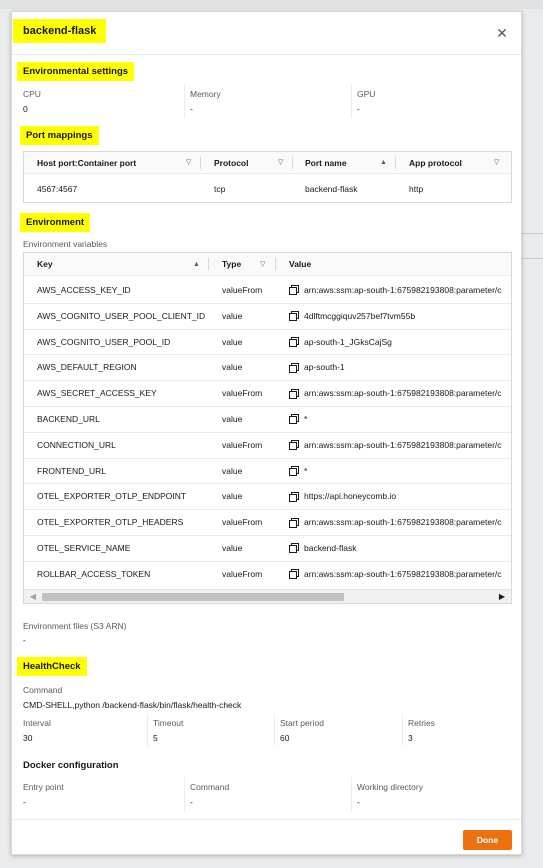  I want to click on docker-command-label: Command, so click(210, 787).